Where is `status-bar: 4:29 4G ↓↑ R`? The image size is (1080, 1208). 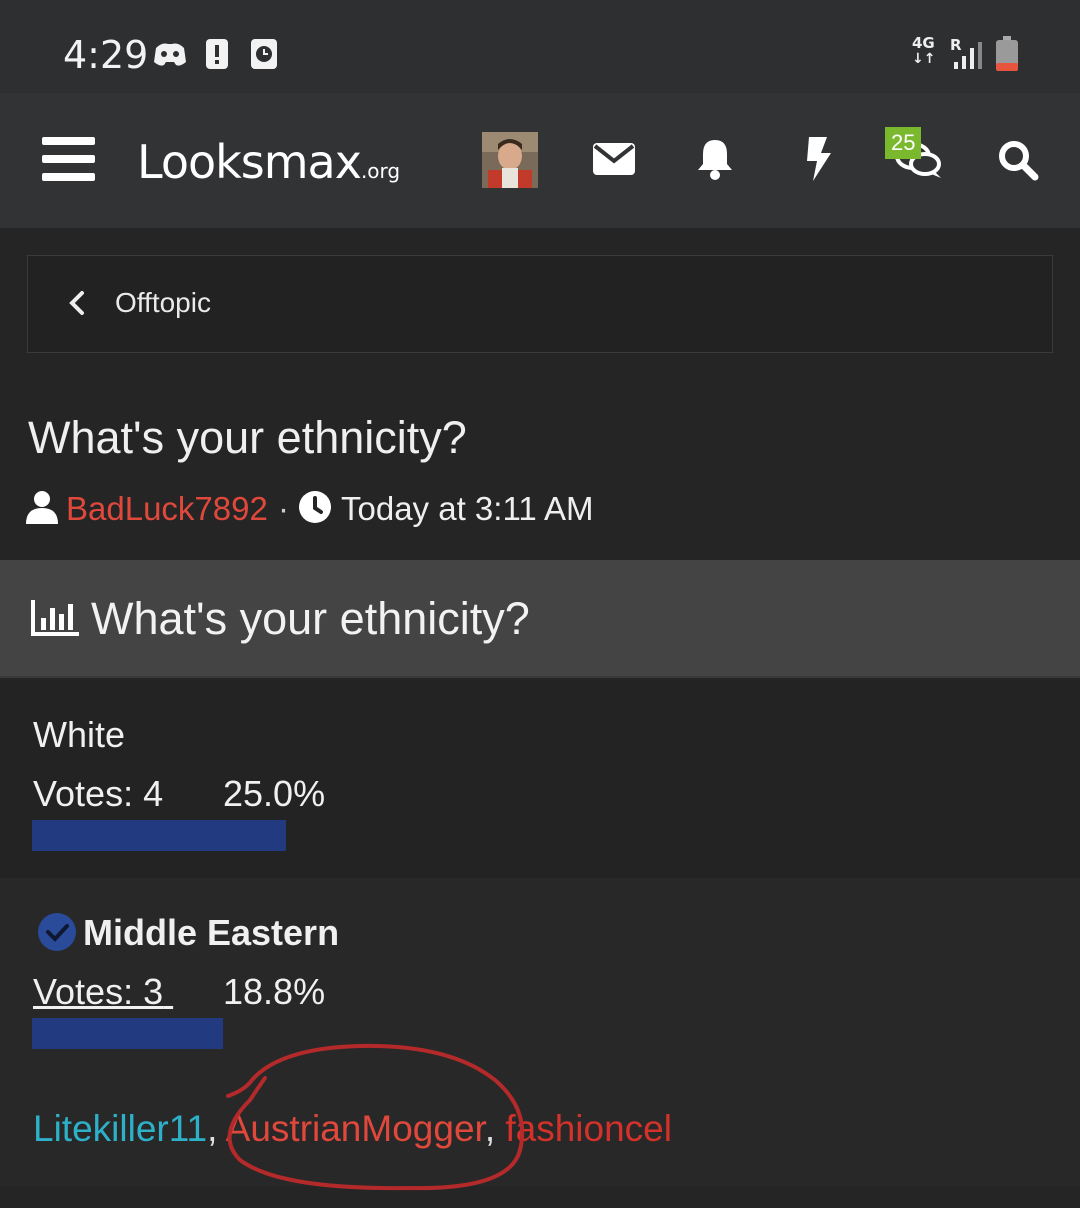 status-bar: 4:29 4G ↓↑ R is located at coordinates (540, 46).